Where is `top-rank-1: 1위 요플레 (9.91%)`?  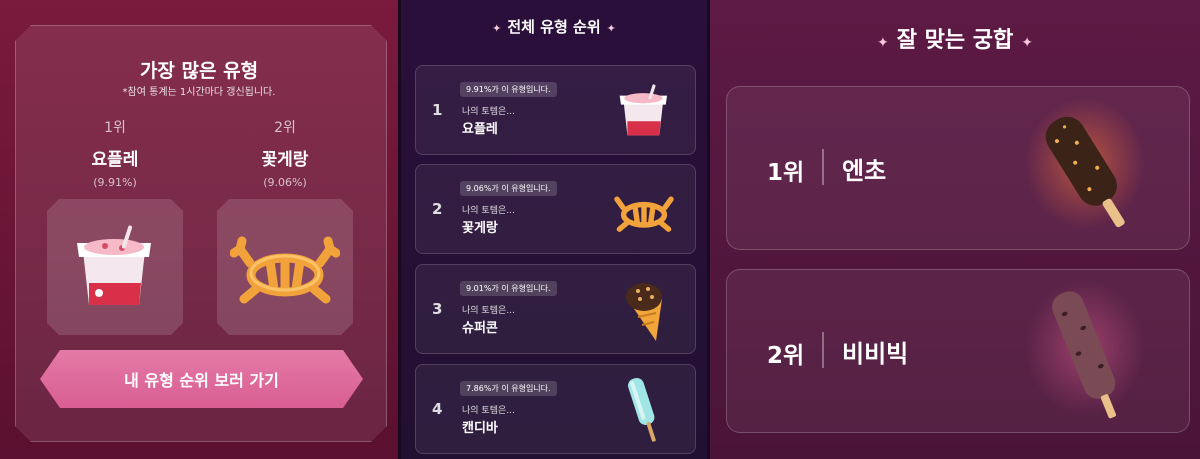
top-rank-1: 1위 요플레 (9.91%) is located at coordinates (115, 226).